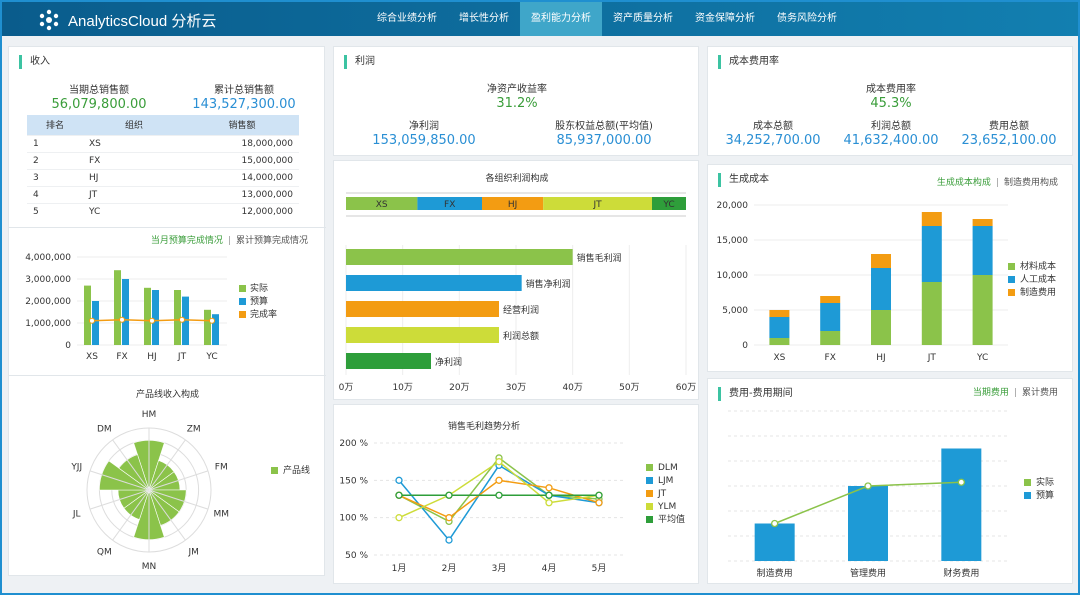 This screenshot has height=595, width=1080. I want to click on x-tick-label: 1月, so click(399, 568).